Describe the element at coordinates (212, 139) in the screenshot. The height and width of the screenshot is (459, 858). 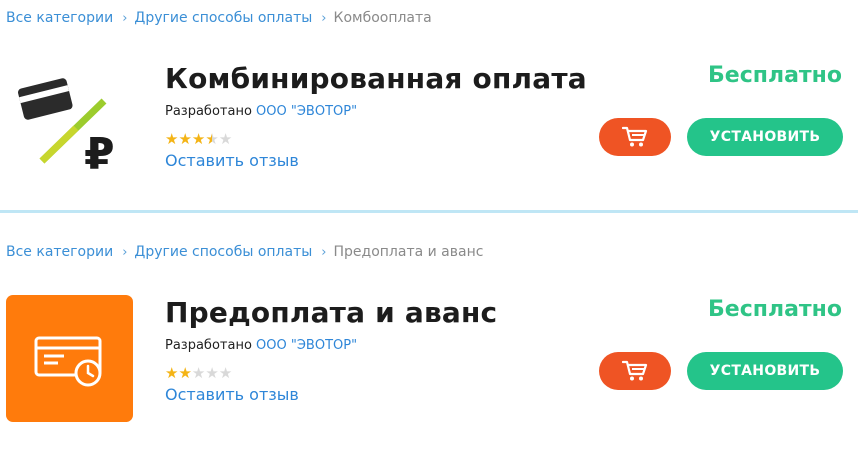
I see `star-half-icon: ★` at that location.